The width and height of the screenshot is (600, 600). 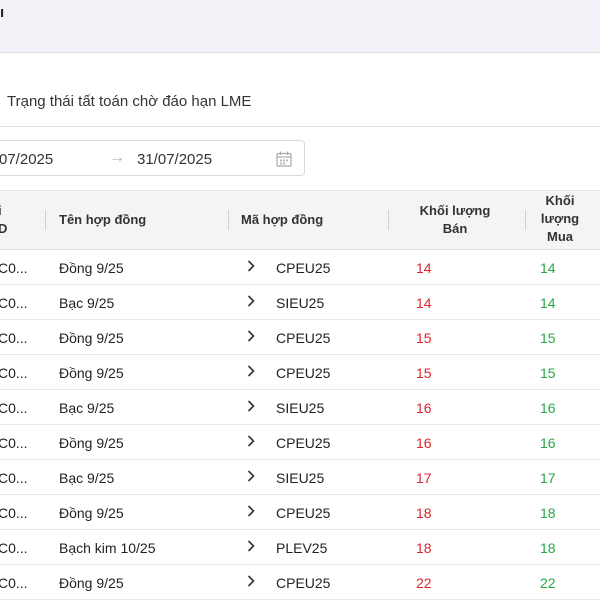 I want to click on table-row: C0... Đồng 9/25 CPEU25 14 14, so click(x=300, y=267).